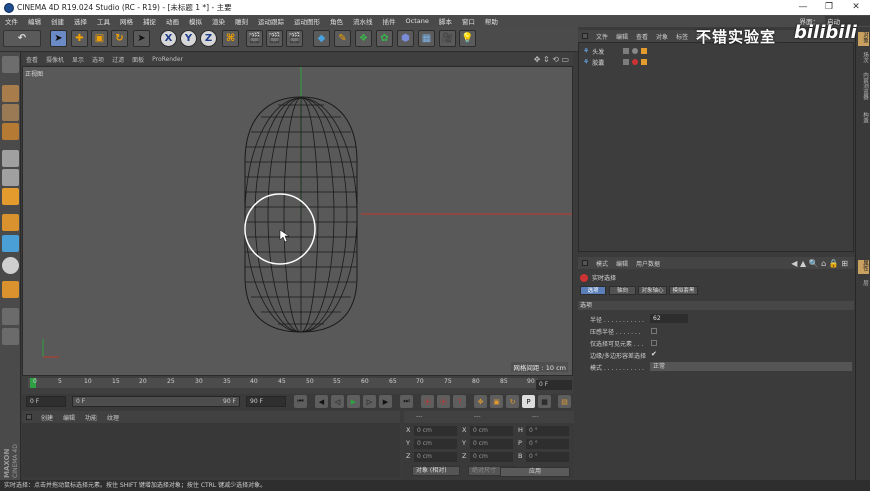 This screenshot has width=870, height=491. Describe the element at coordinates (468, 21) in the screenshot. I see `menu-window: 窗口` at that location.